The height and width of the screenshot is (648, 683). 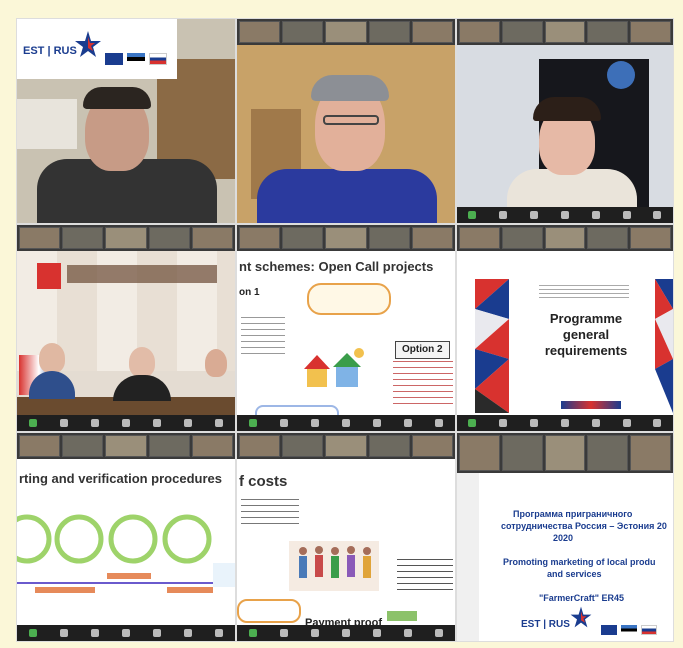 What do you see at coordinates (422, 350) in the screenshot?
I see `option-2-label: Option 2` at bounding box center [422, 350].